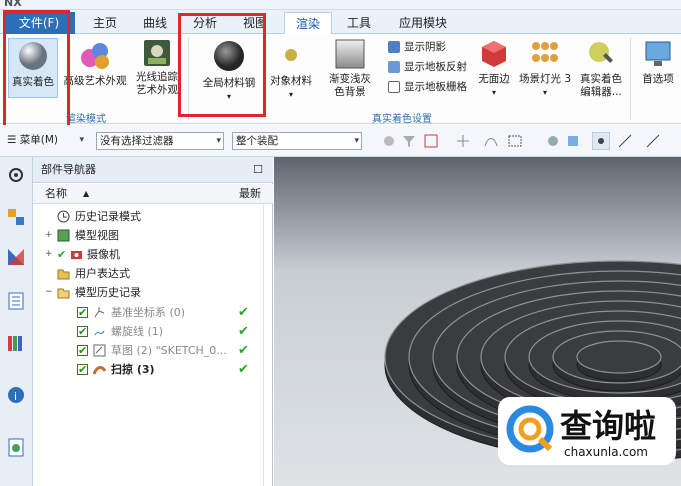 Image resolution: width=681 pixels, height=486 pixels. Describe the element at coordinates (102, 273) in the screenshot. I see `tree-label: 用户表达式` at that location.